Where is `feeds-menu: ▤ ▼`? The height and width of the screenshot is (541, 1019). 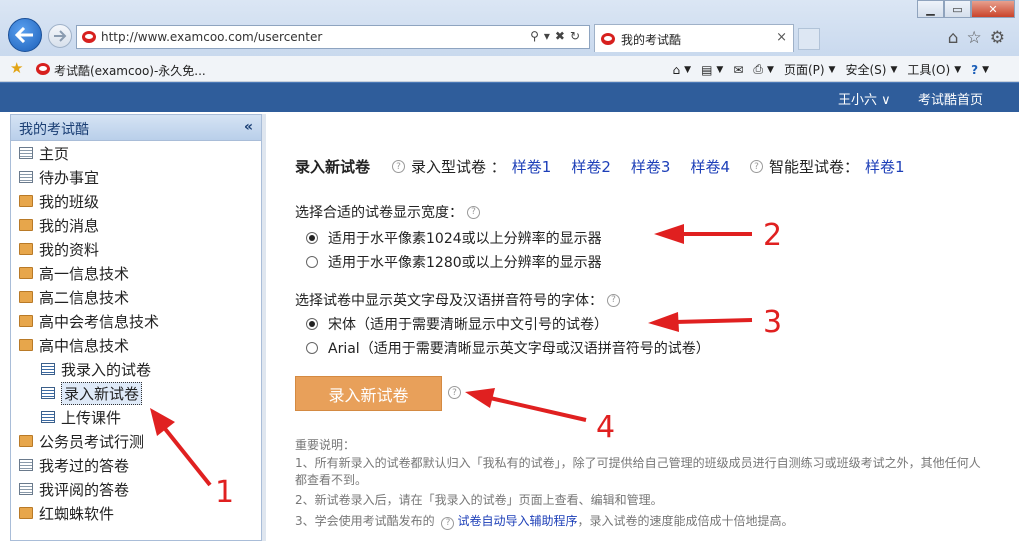
feeds-menu: ▤ ▼ is located at coordinates (712, 69).